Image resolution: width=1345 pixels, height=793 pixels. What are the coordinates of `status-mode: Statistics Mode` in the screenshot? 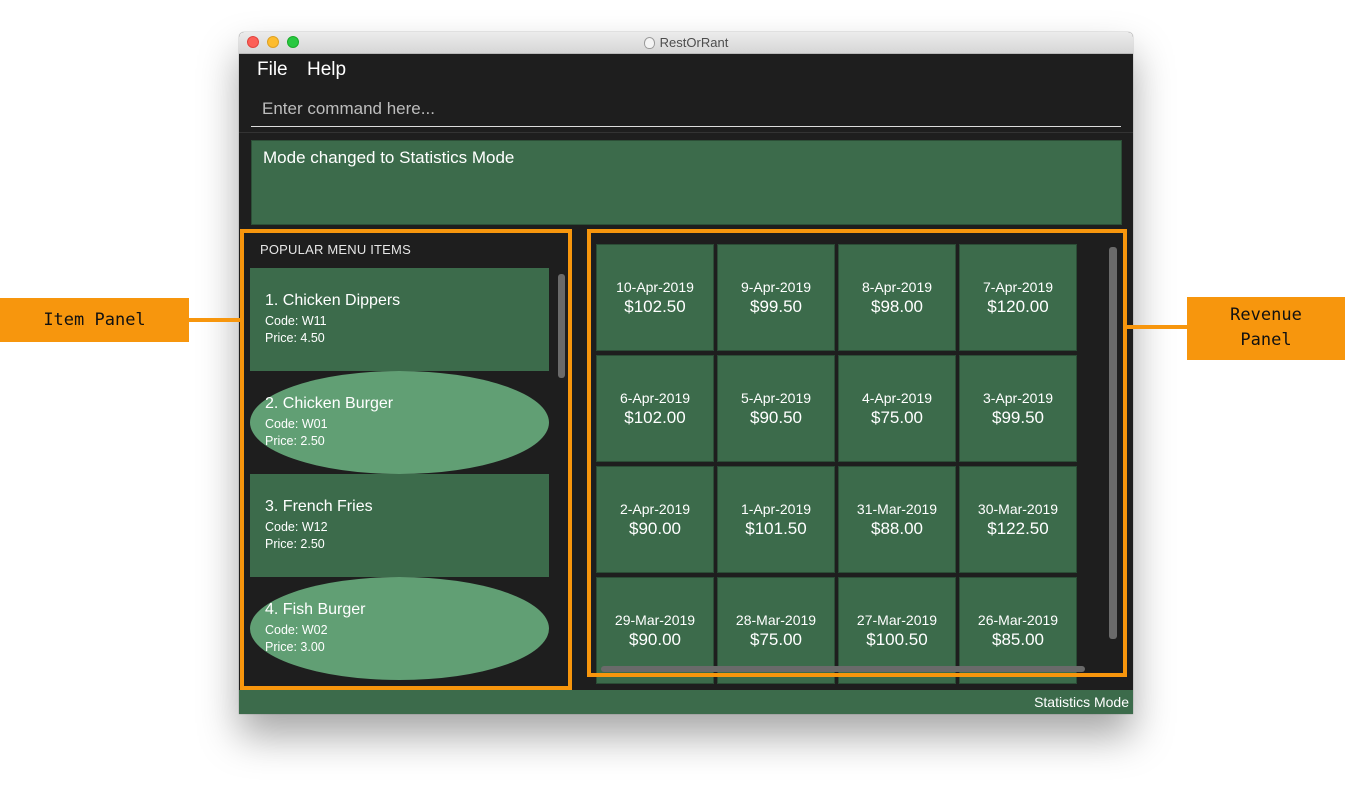 It's located at (1081, 702).